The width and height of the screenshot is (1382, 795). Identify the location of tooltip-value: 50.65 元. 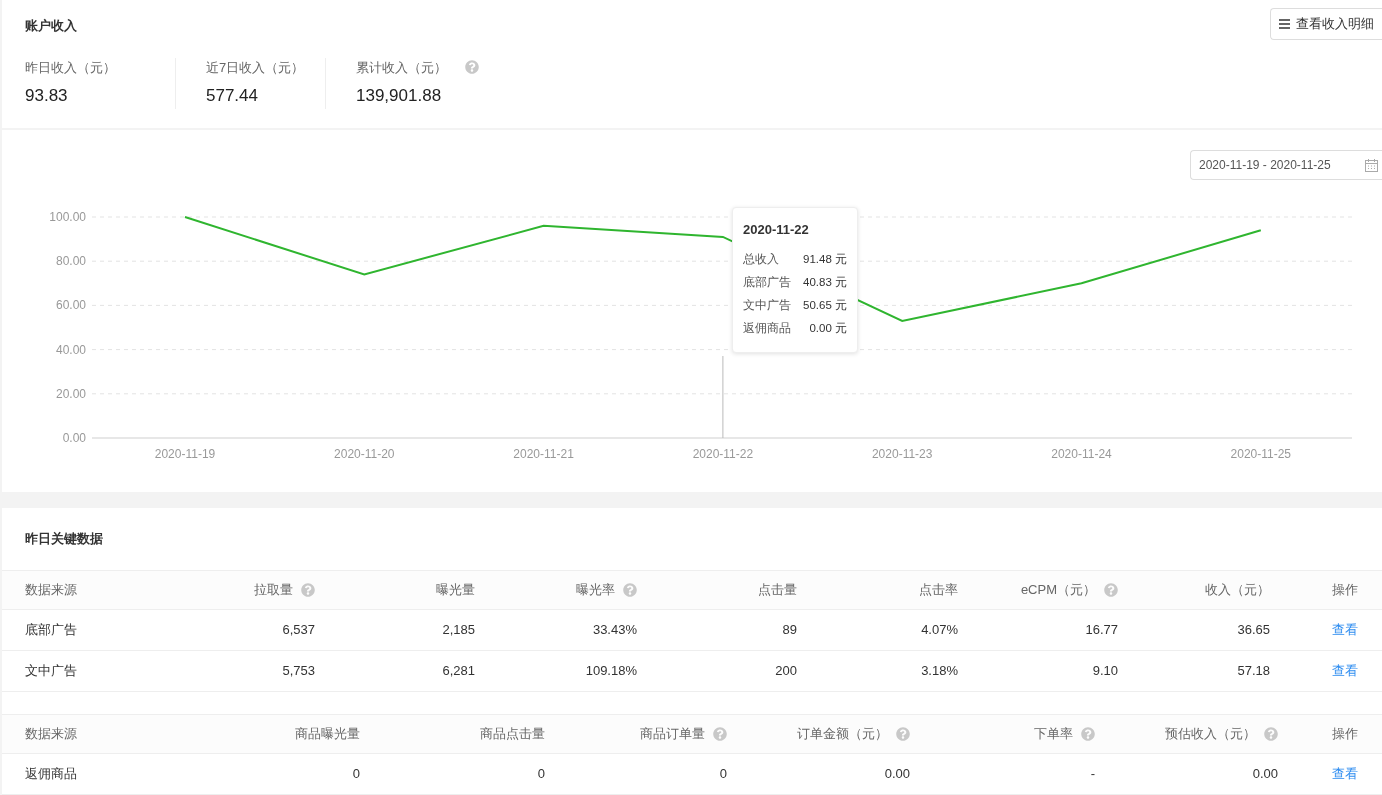
(825, 305).